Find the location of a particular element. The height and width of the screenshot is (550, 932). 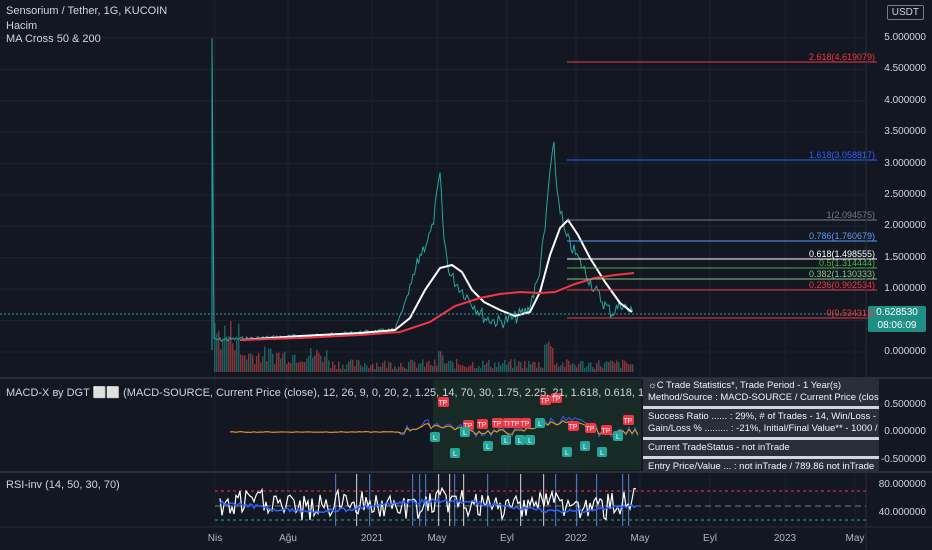

currency-badge: USDT is located at coordinates (905, 12).